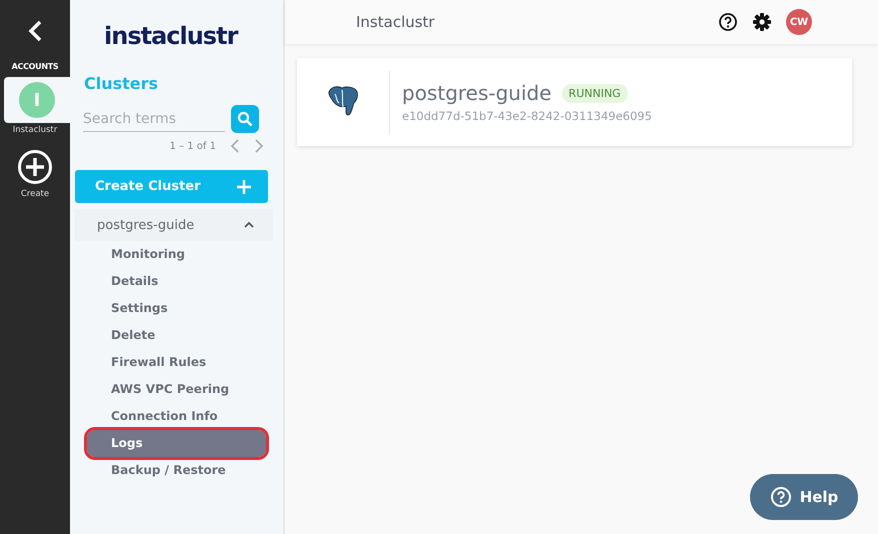  Describe the element at coordinates (176, 443) in the screenshot. I see `menu-item: Logs` at that location.